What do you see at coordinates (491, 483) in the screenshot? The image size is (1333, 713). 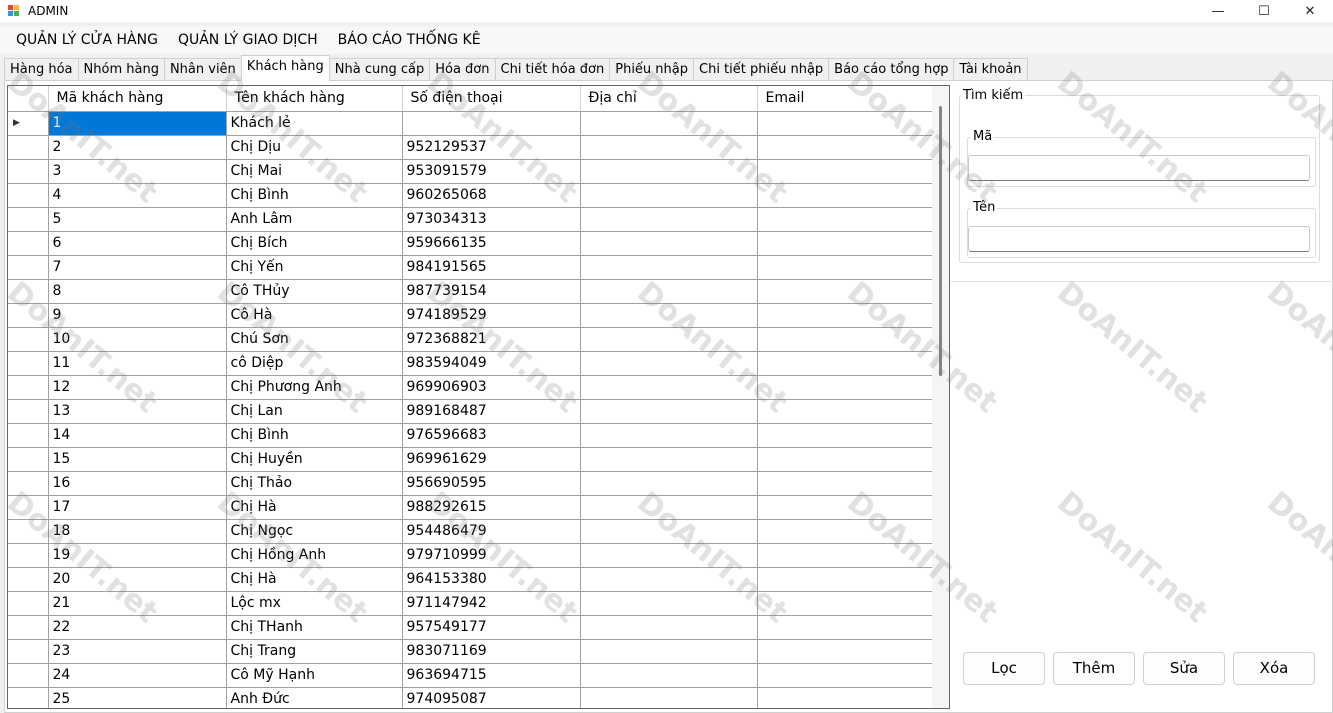 I see `cell-so-dien-thoai: 956690595` at bounding box center [491, 483].